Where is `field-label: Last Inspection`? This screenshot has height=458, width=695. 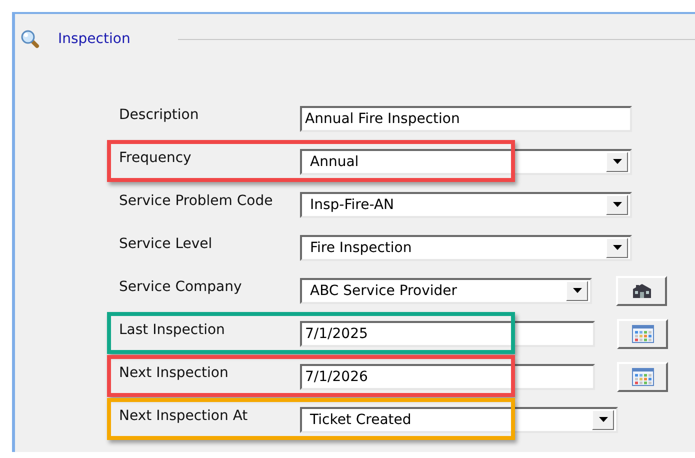
field-label: Last Inspection is located at coordinates (172, 330).